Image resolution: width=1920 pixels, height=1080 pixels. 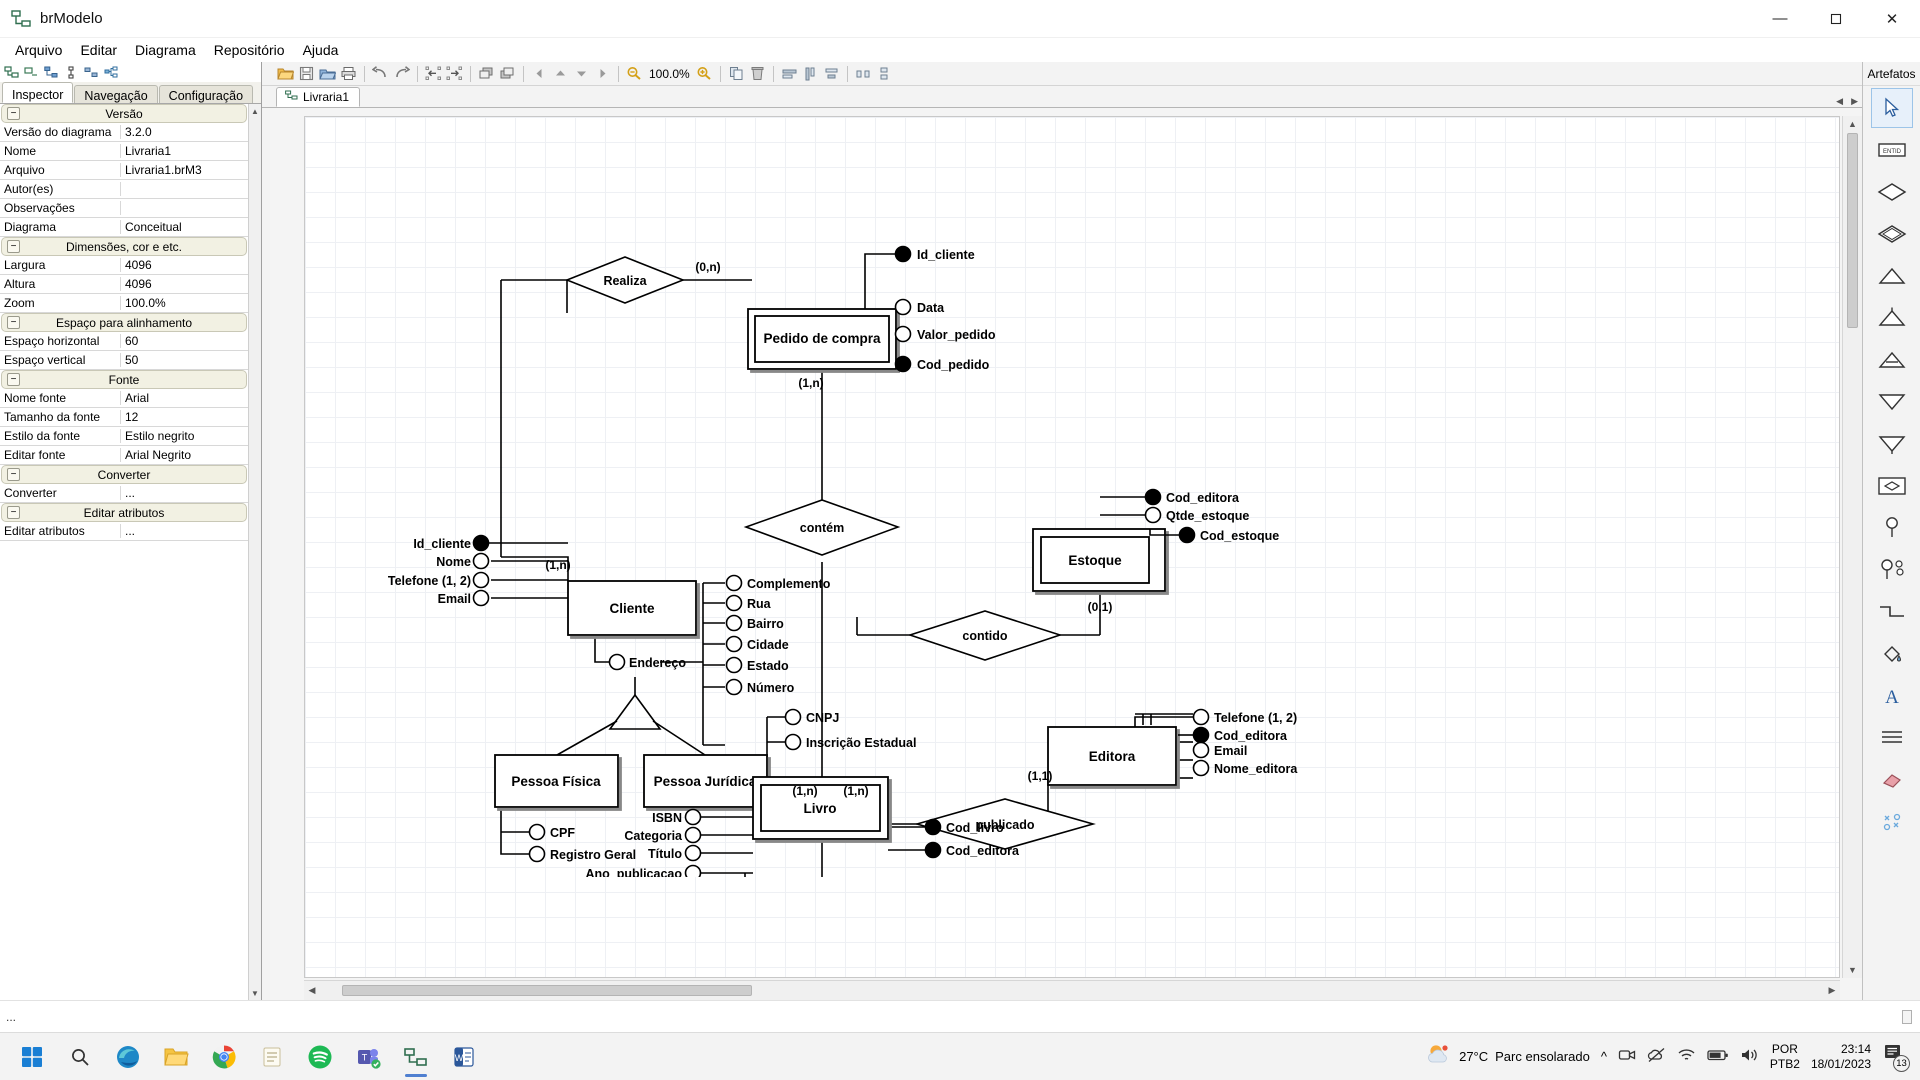 I want to click on entity-cliente: Cliente, so click(x=632, y=608).